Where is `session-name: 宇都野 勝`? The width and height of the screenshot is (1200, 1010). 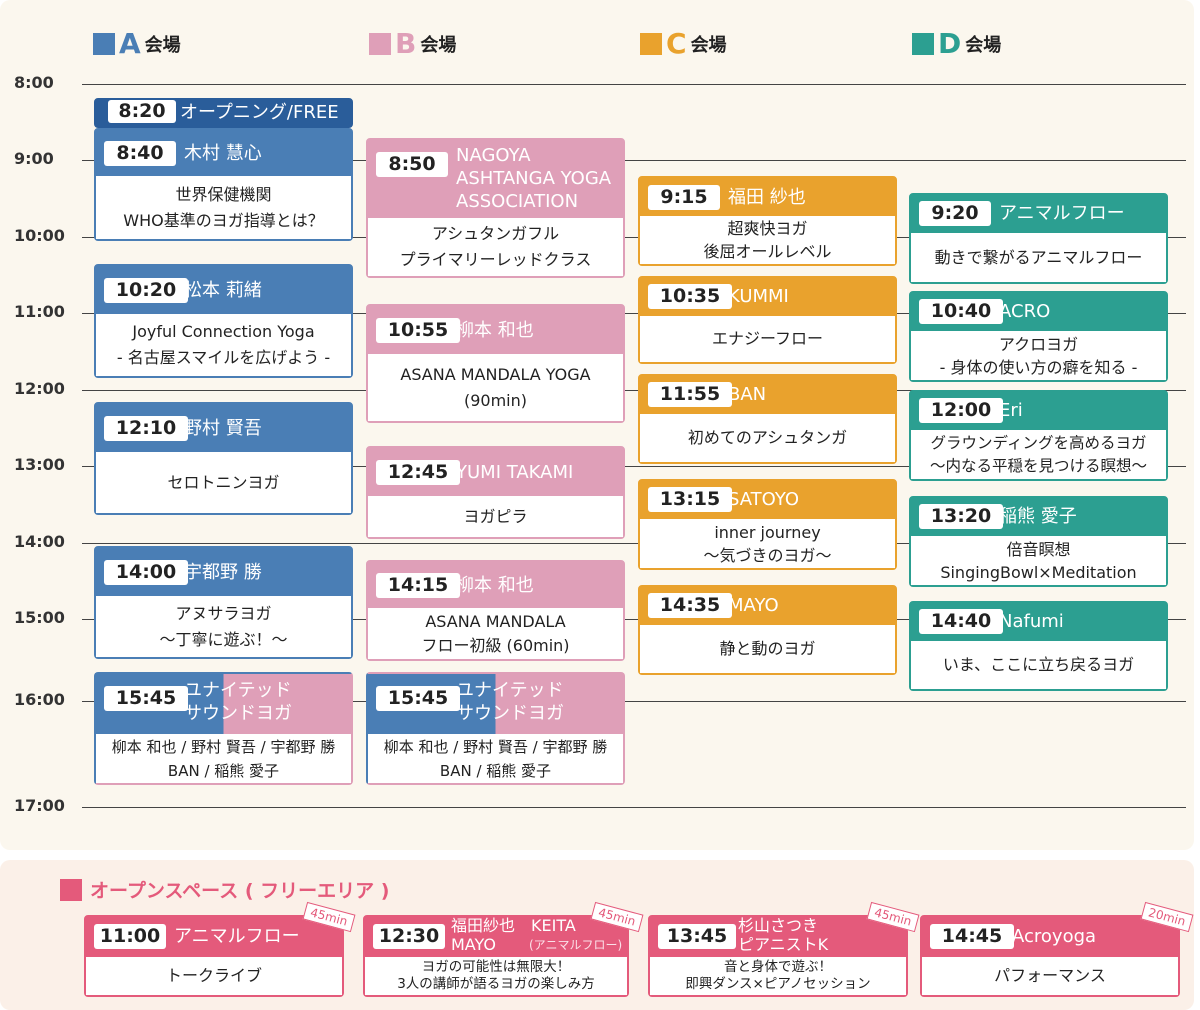
session-name: 宇都野 勝 is located at coordinates (223, 572).